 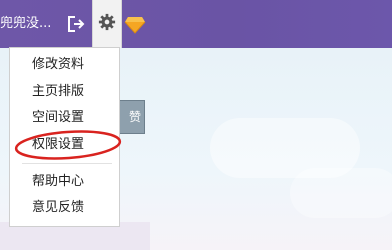 I want to click on menu-item-help-center: 帮助中心, so click(x=58, y=182).